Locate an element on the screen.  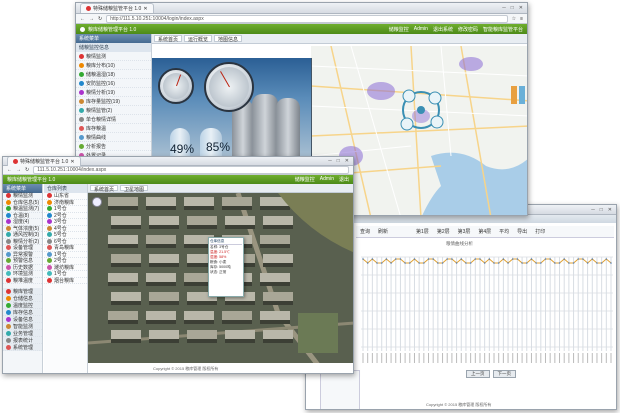
header-password: 修改密码 is located at coordinates (468, 29).